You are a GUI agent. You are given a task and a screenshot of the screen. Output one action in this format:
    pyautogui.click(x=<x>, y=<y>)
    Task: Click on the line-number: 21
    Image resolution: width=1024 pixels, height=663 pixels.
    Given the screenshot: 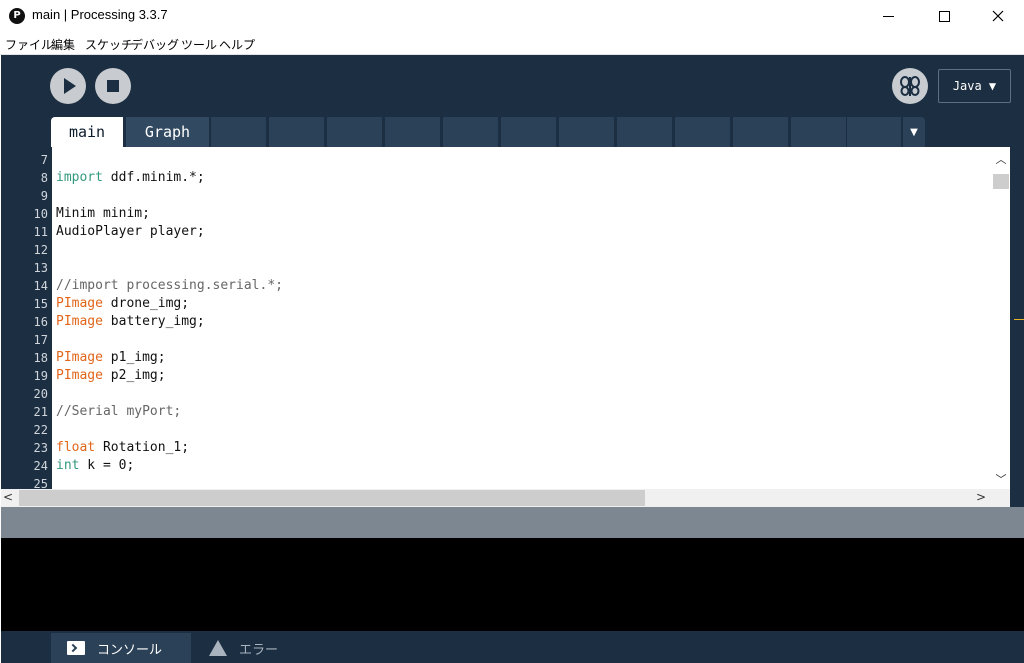 What is the action you would take?
    pyautogui.click(x=40, y=412)
    